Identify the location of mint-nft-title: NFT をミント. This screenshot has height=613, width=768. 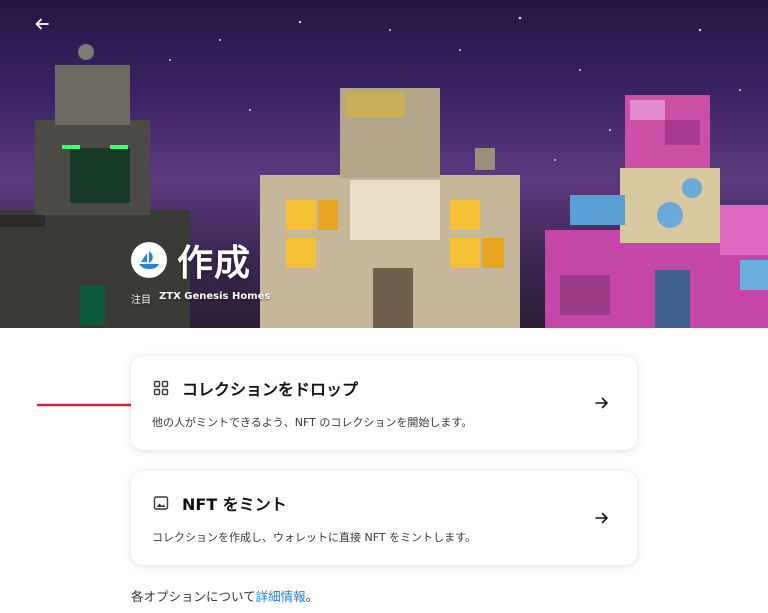
(234, 504).